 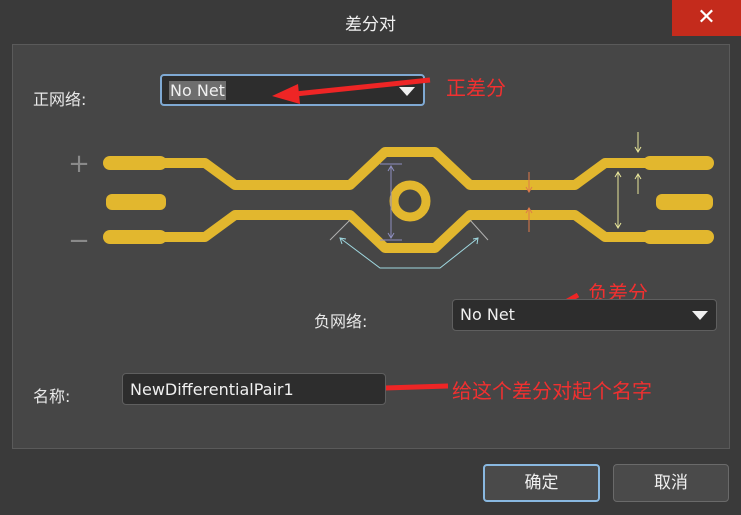 I want to click on positive-trace, so click(x=408, y=168).